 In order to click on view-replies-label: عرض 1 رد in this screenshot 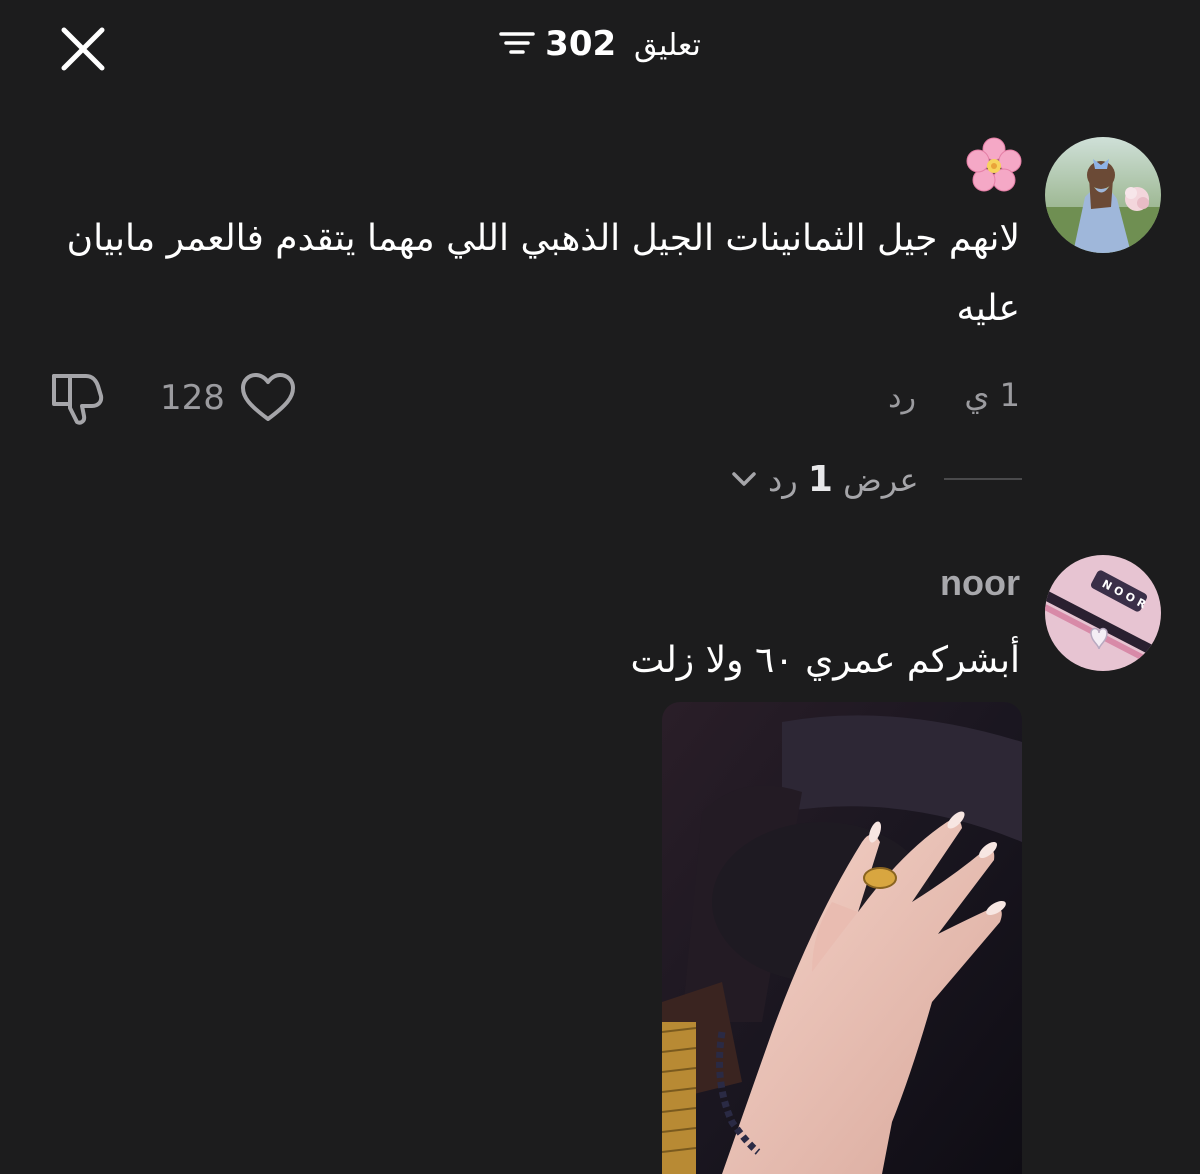, I will do `click(843, 479)`.